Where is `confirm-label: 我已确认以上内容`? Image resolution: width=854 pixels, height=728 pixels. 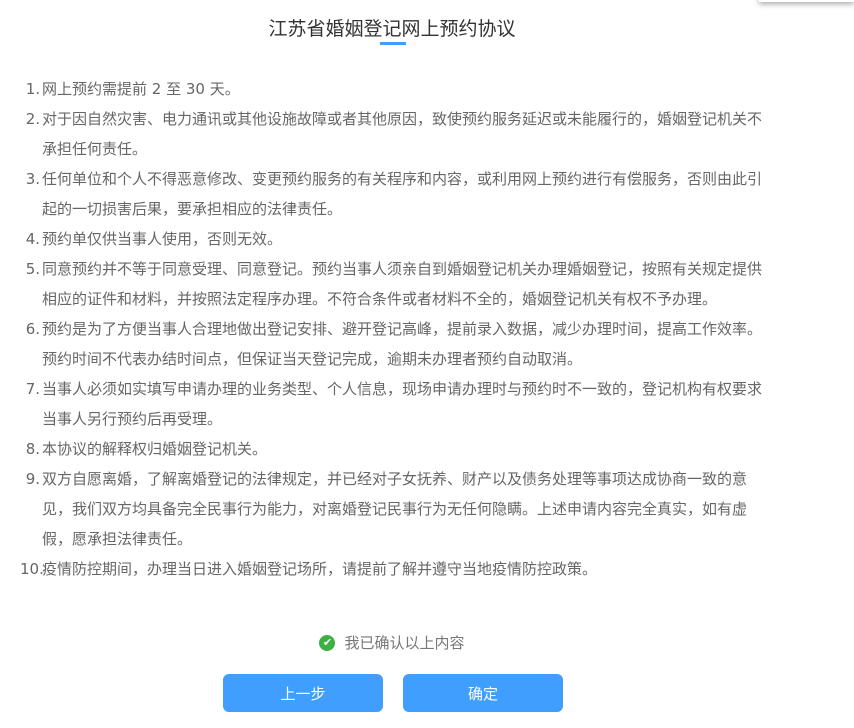
confirm-label: 我已确认以上内容 is located at coordinates (404, 643).